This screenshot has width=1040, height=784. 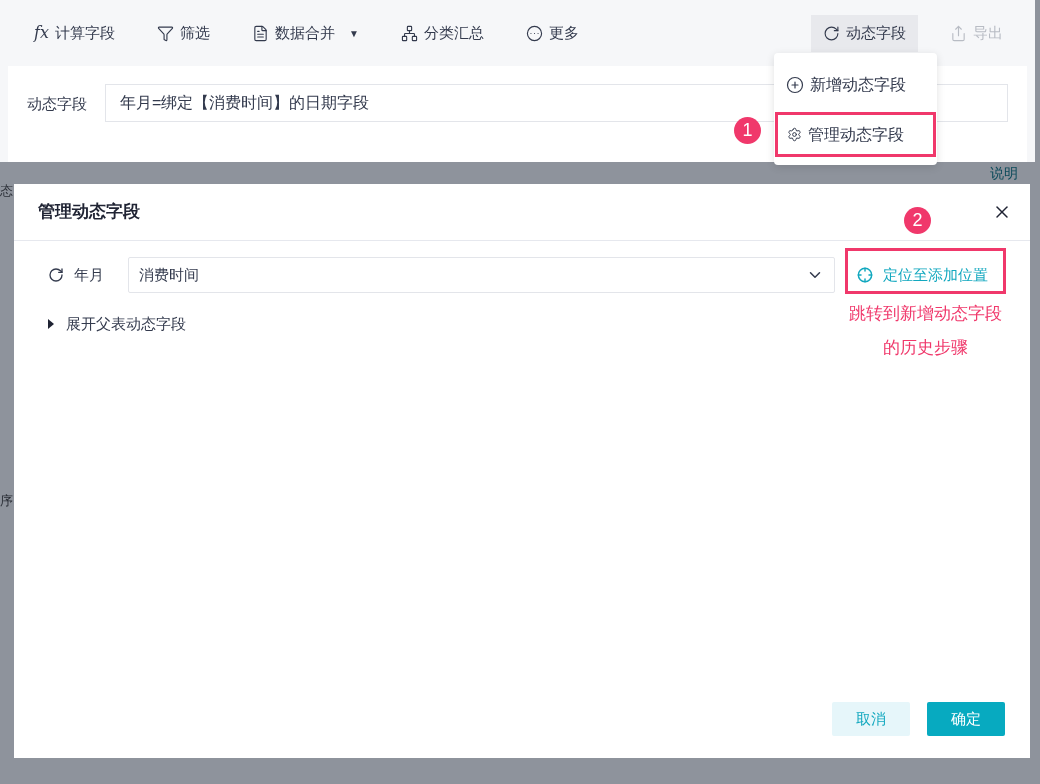 What do you see at coordinates (74, 33) in the screenshot?
I see `toolbar-button: fx 计算字段` at bounding box center [74, 33].